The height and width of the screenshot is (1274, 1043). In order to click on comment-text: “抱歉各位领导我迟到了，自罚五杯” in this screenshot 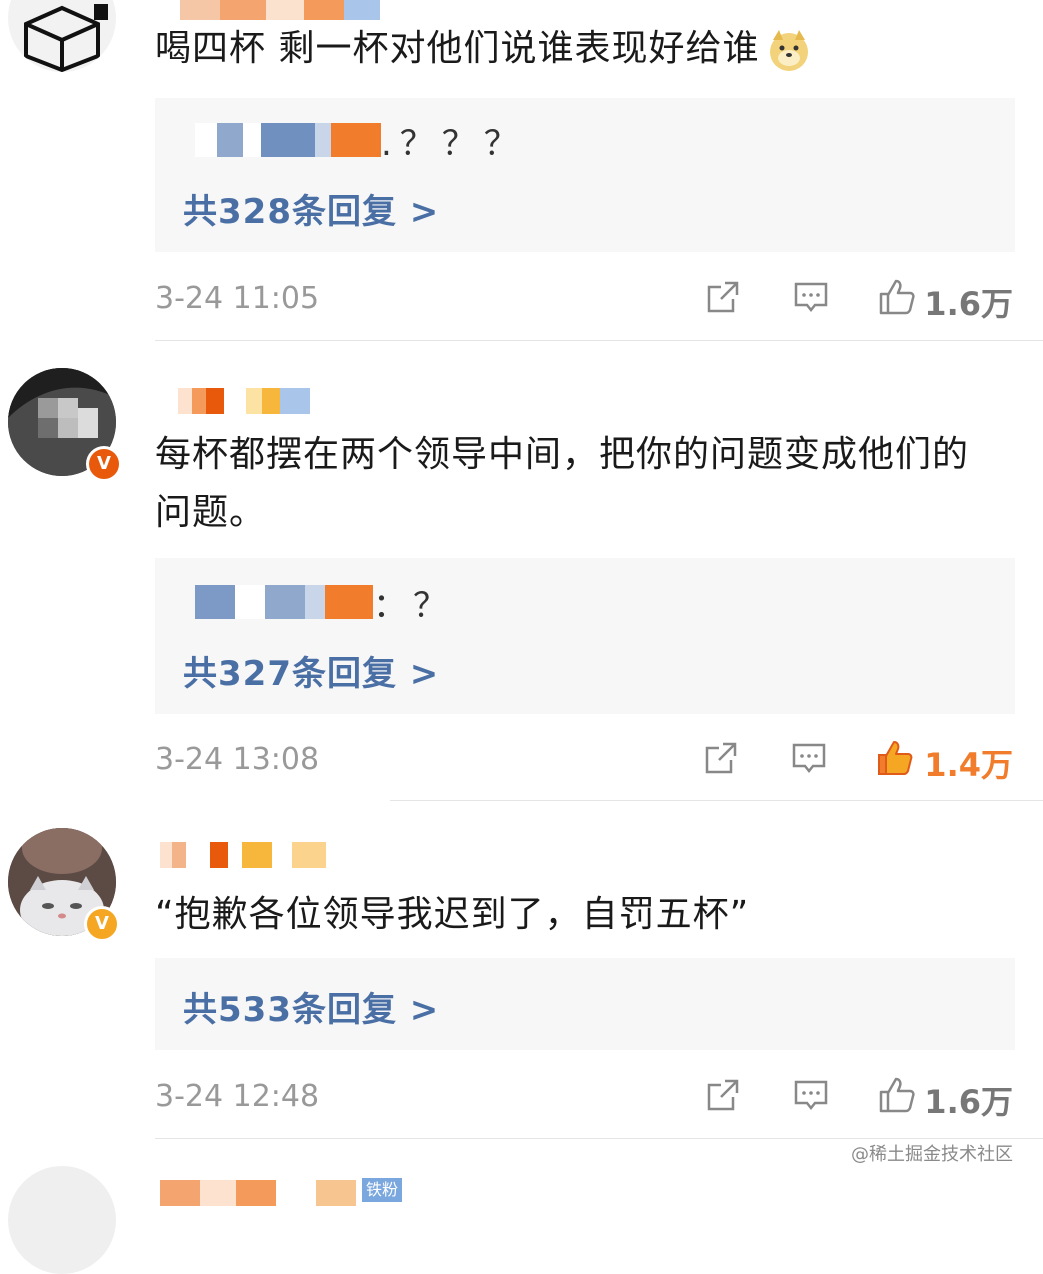, I will do `click(452, 914)`.